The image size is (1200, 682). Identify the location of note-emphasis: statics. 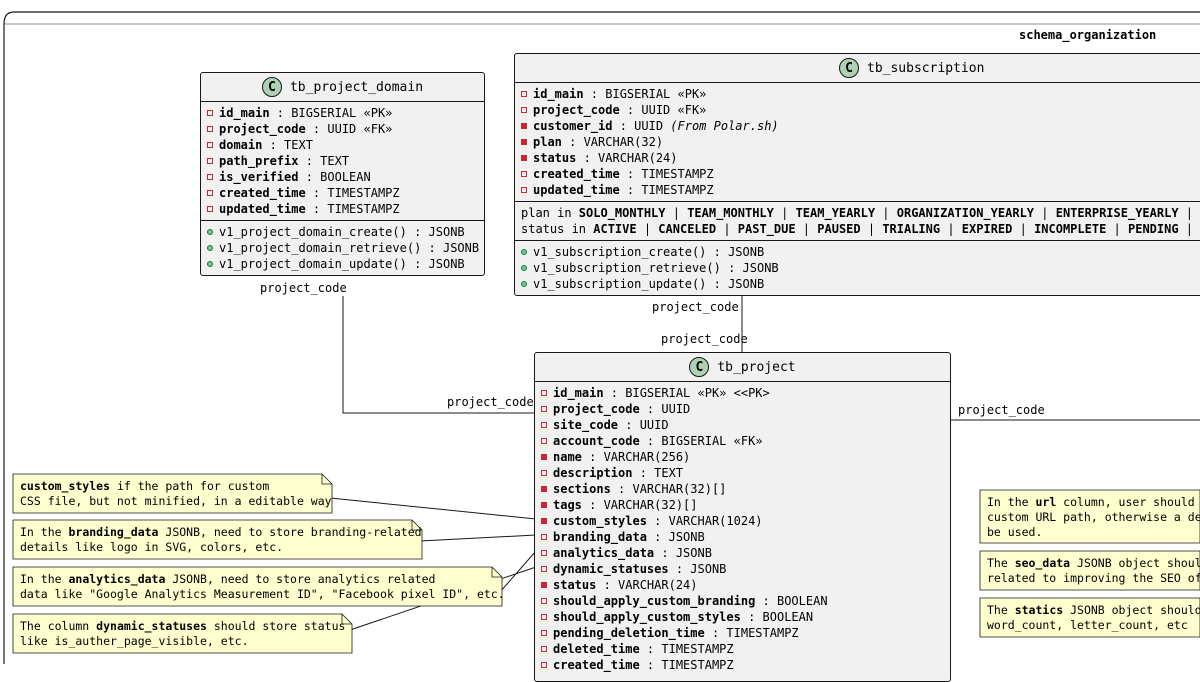
(1039, 610).